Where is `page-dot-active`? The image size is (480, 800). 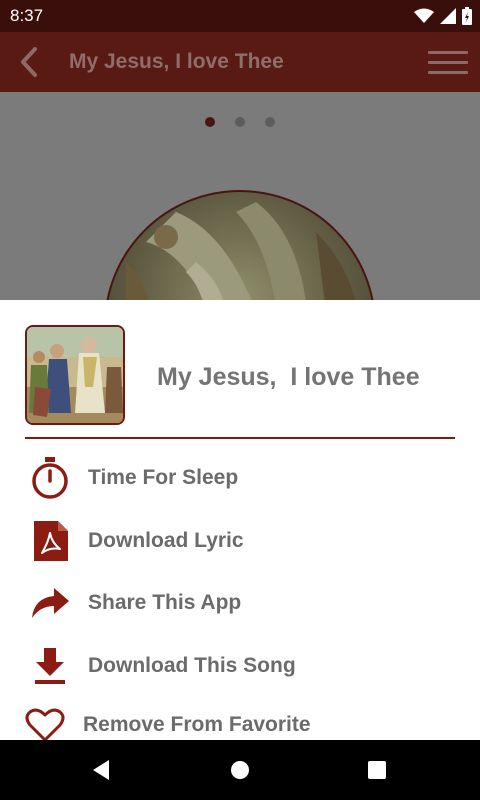 page-dot-active is located at coordinates (210, 122).